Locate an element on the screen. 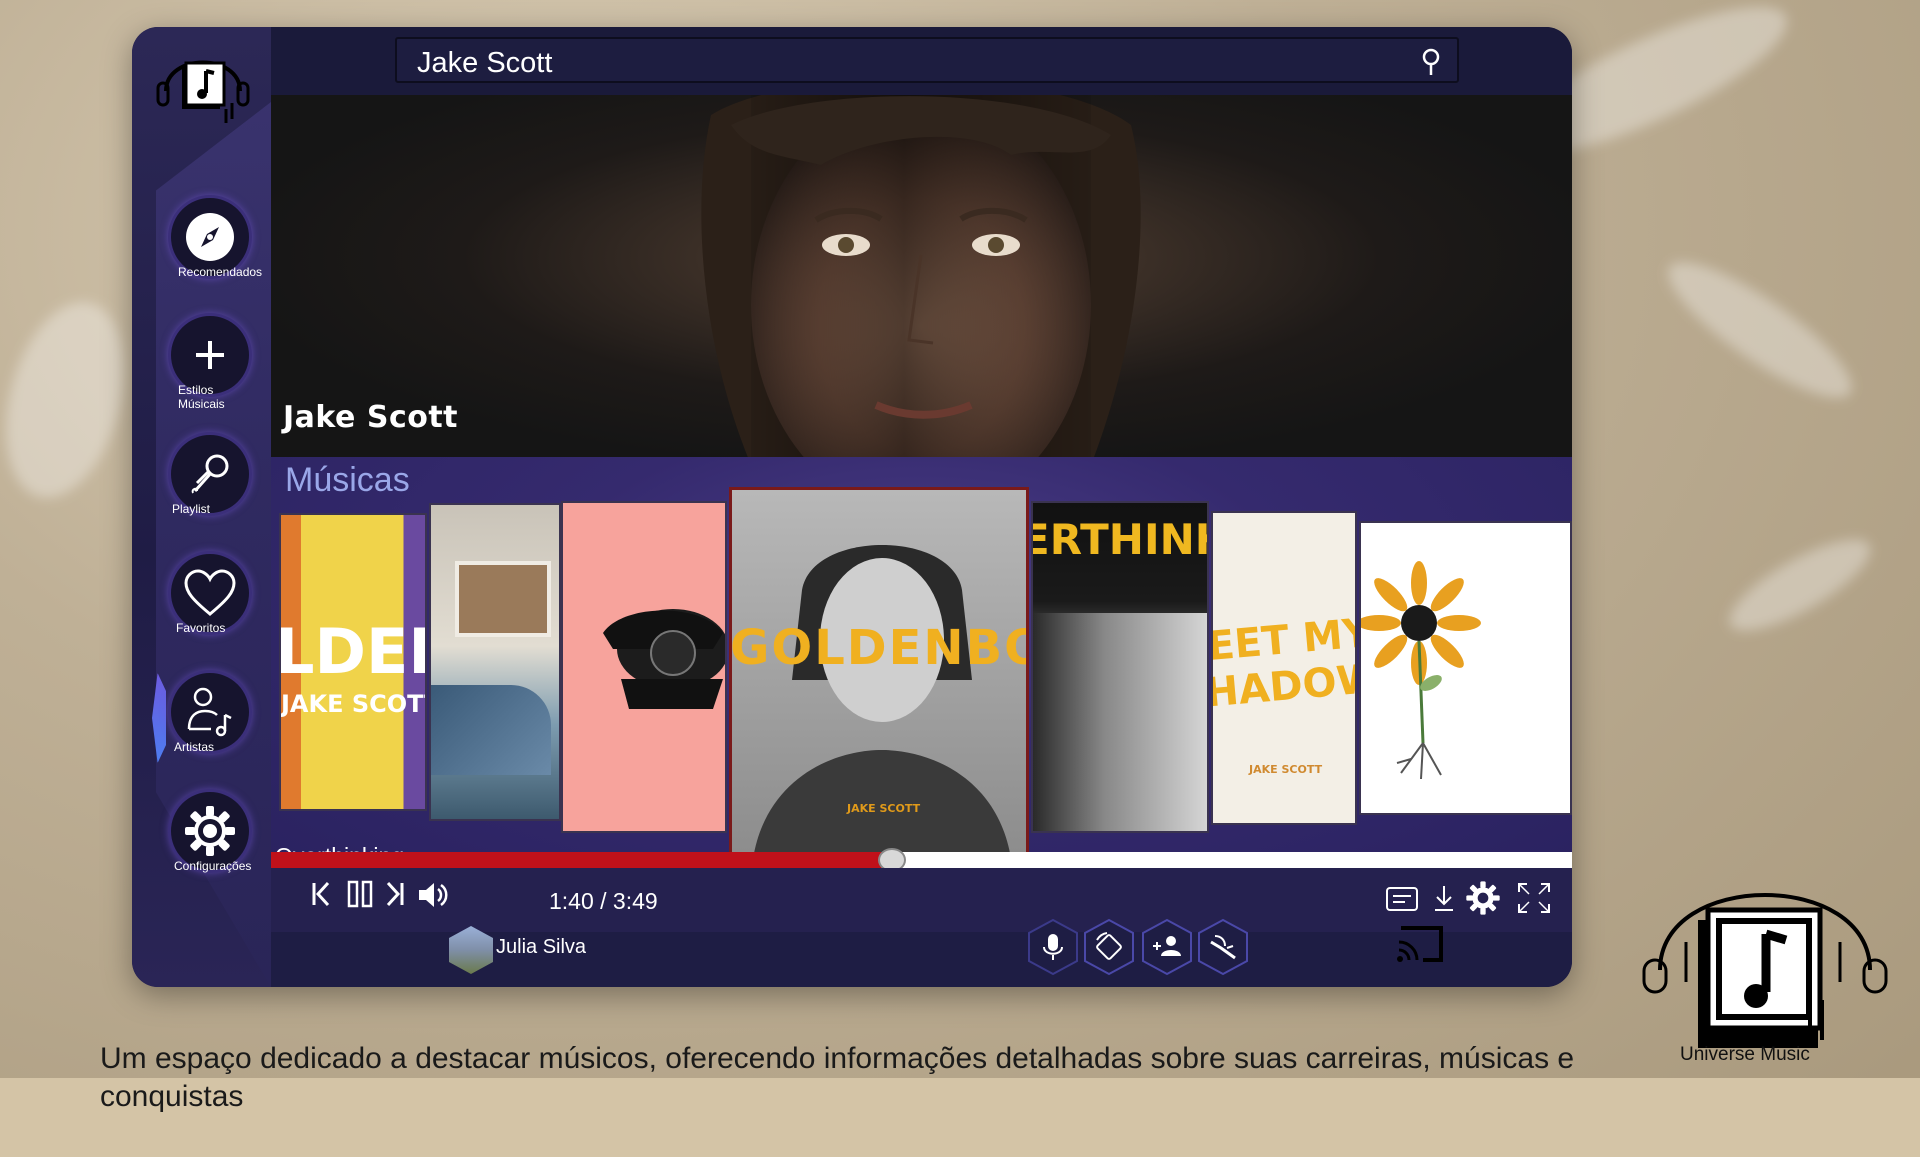 The image size is (1920, 1157). download-icon is located at coordinates (1444, 898).